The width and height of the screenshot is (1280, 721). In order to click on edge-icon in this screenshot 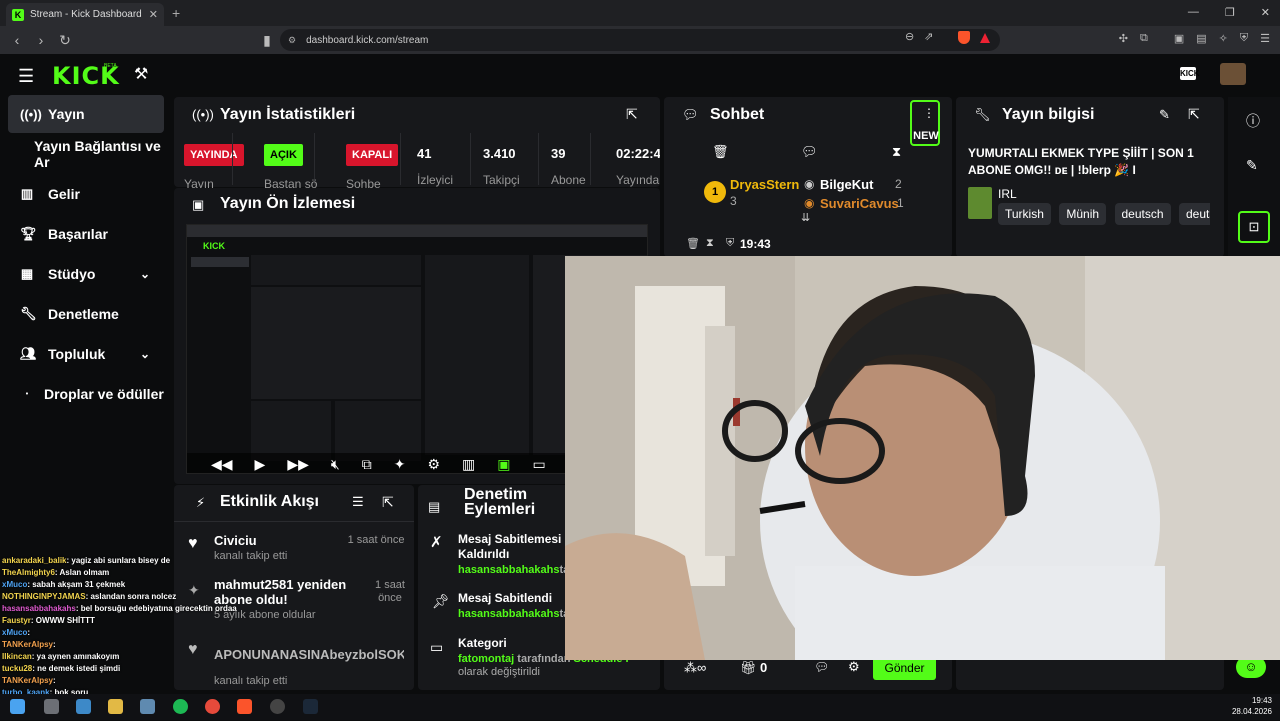, I will do `click(83, 706)`.